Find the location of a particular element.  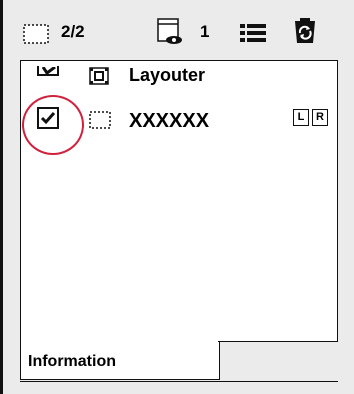

layer-name: Layouter is located at coordinates (167, 75).